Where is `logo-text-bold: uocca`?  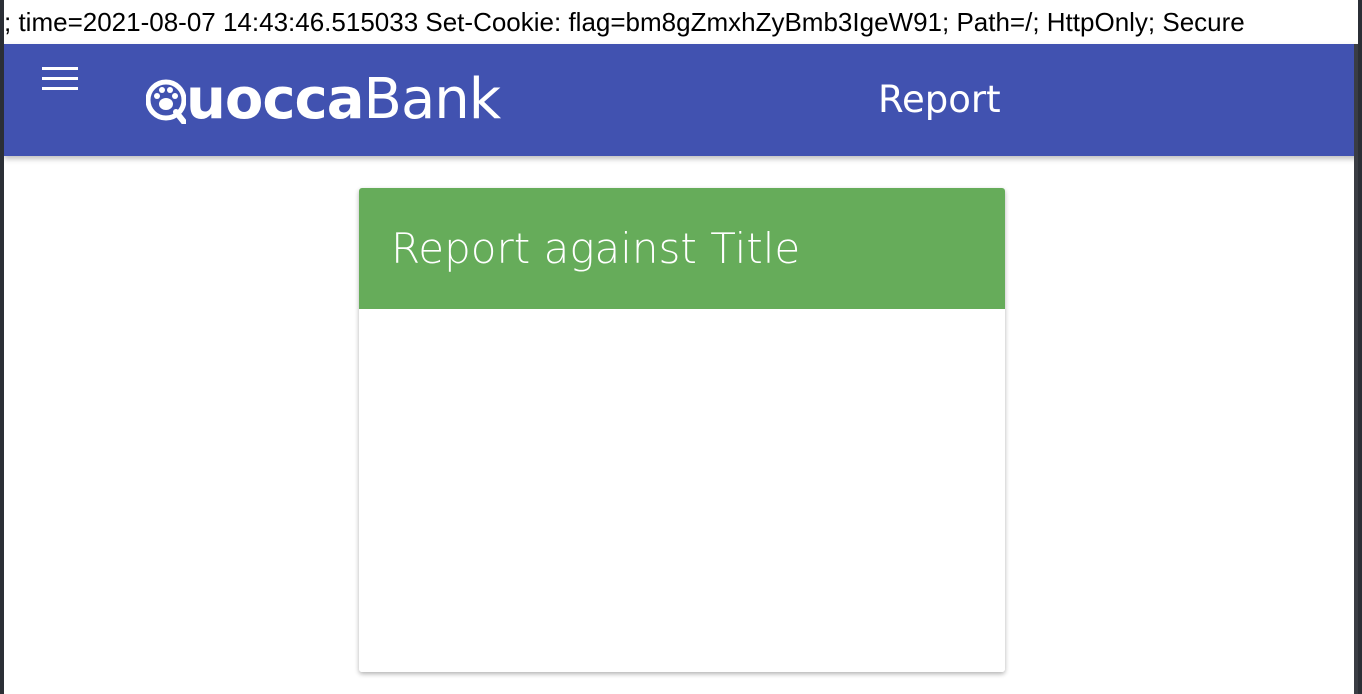 logo-text-bold: uocca is located at coordinates (275, 99).